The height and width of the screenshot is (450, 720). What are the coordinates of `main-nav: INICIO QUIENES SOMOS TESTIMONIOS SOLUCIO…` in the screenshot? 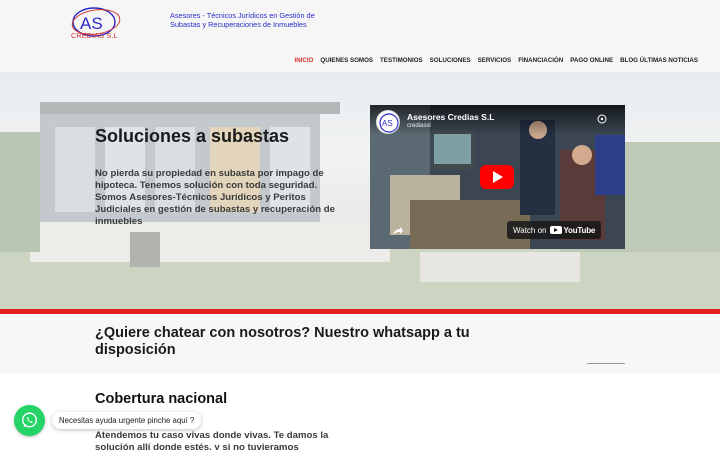 It's located at (497, 60).